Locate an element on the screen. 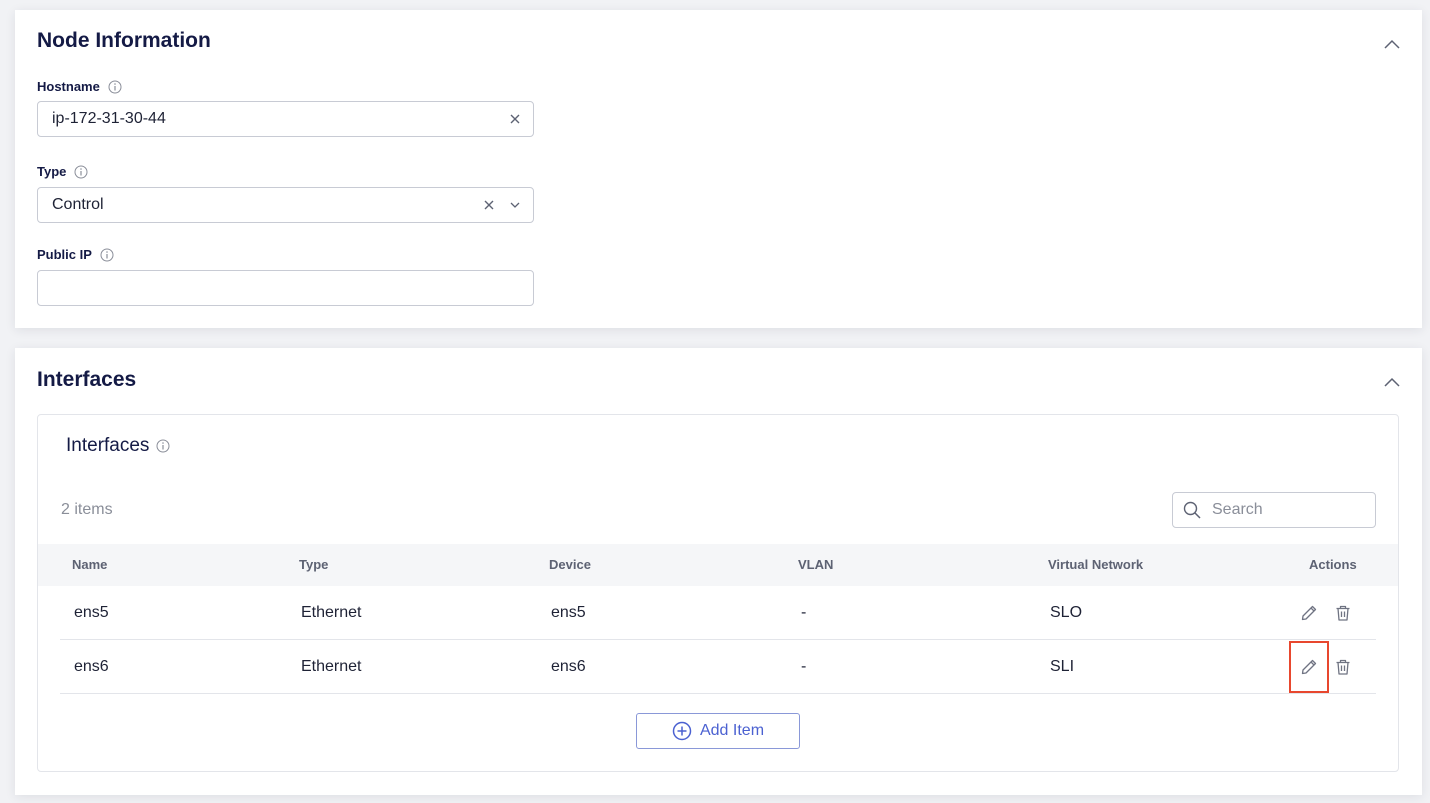 Image resolution: width=1430 pixels, height=803 pixels. type-select: Control is located at coordinates (285, 205).